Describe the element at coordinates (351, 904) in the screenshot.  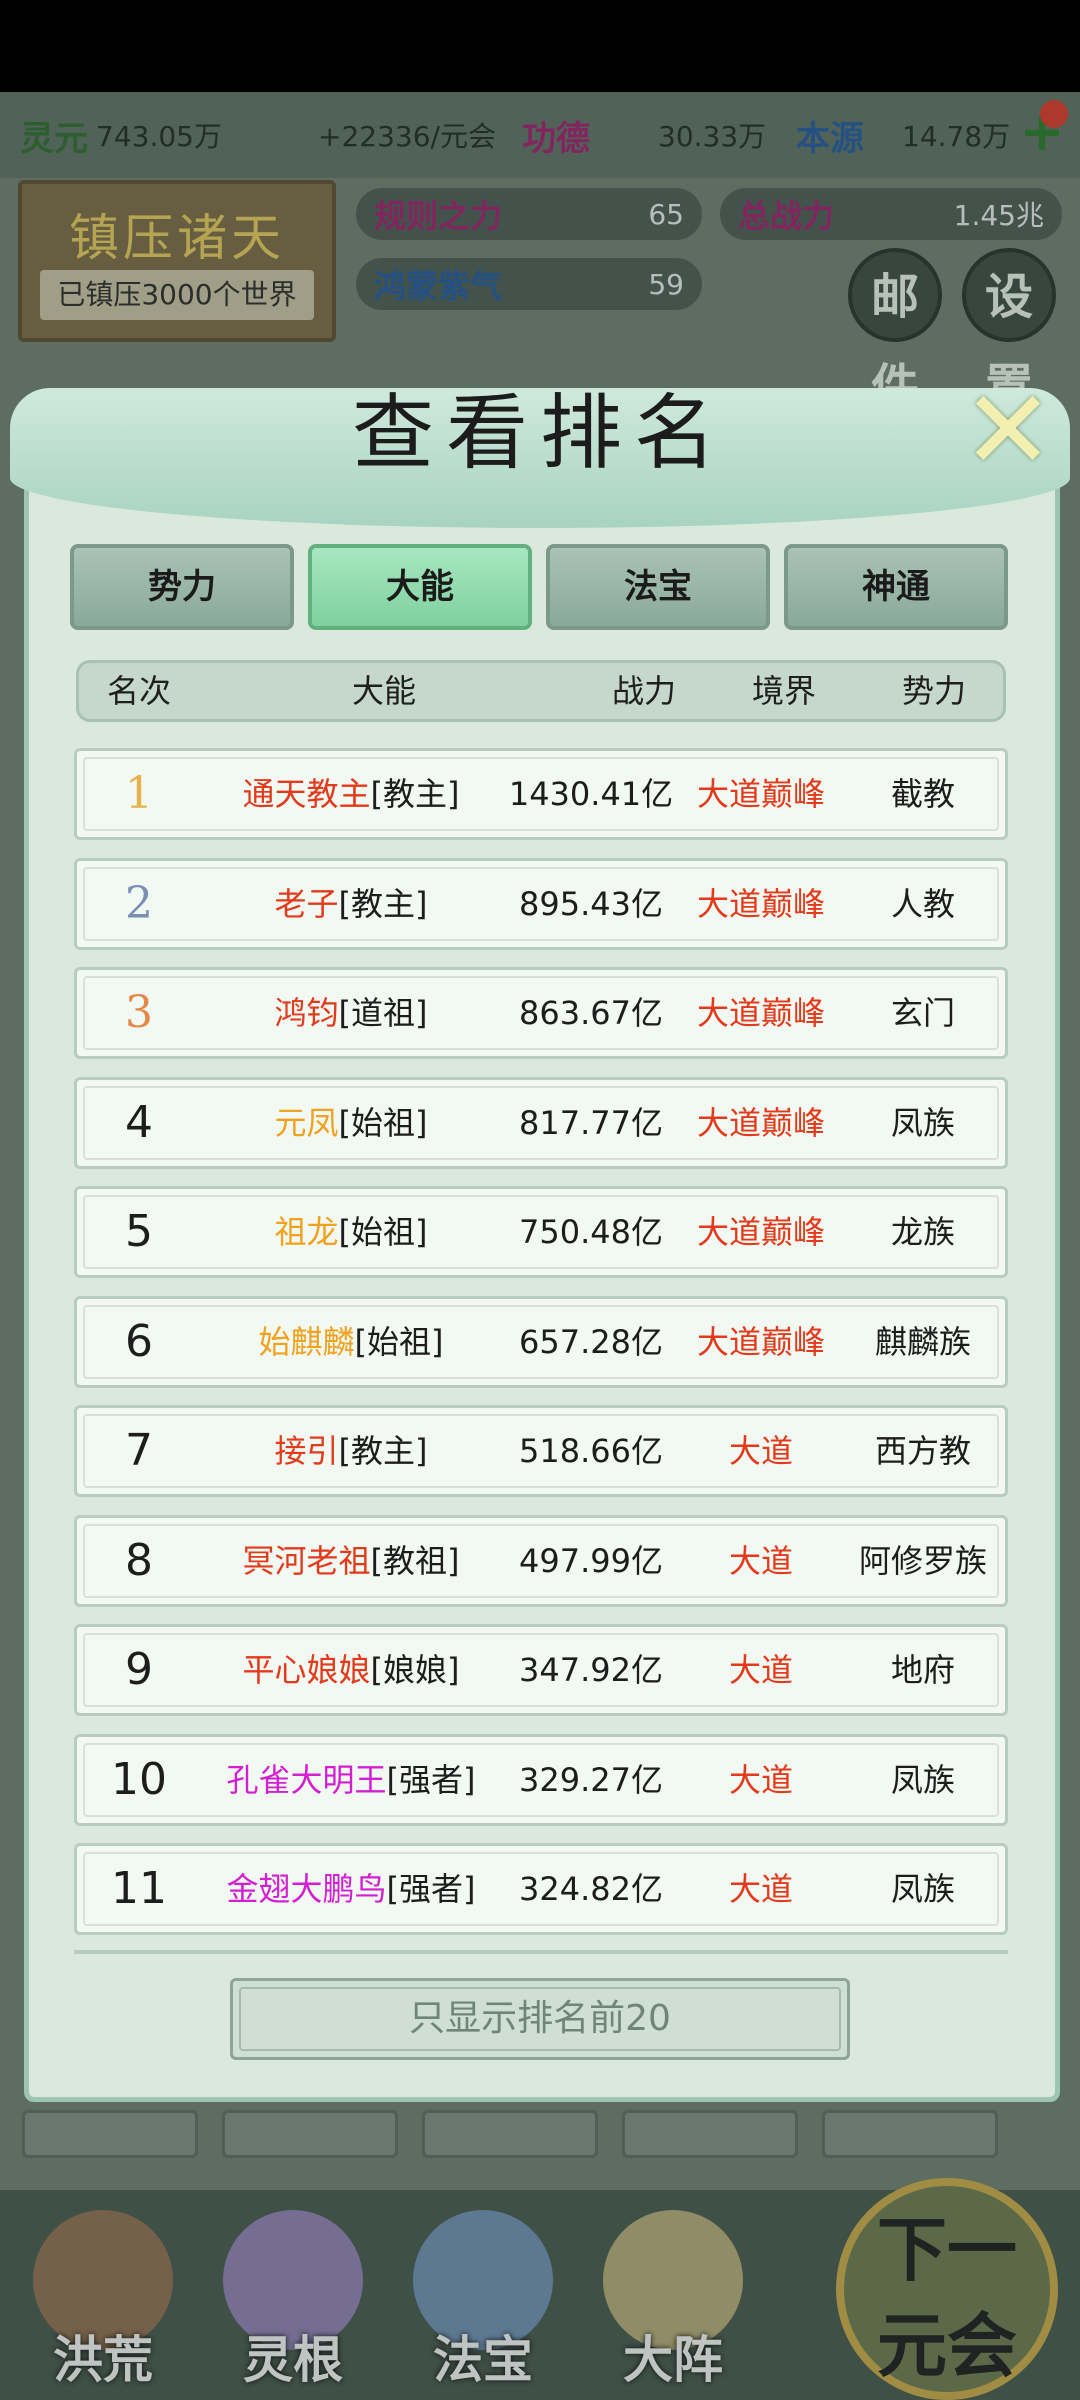
I see `row-name-cell: 老子[教主]` at that location.